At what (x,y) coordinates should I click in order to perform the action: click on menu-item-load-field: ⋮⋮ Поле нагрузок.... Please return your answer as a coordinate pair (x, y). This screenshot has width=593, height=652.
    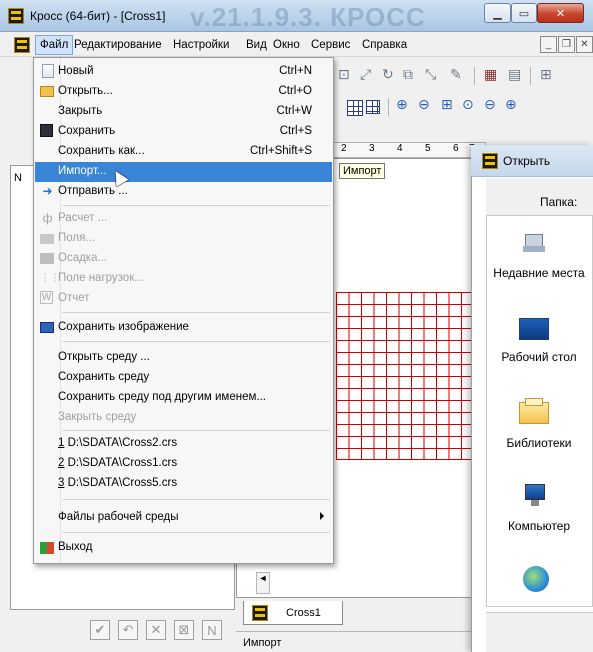
    Looking at the image, I should click on (183, 279).